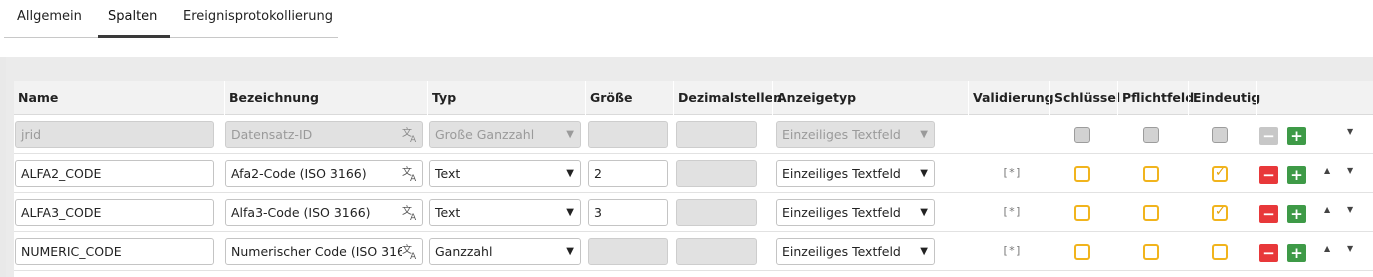  Describe the element at coordinates (485, 134) in the screenshot. I see `typ-value: Große Ganzzahl` at that location.